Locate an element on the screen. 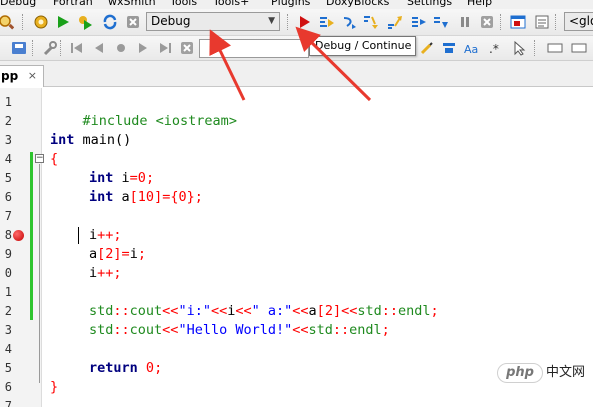 The height and width of the screenshot is (407, 593). debug-continue-tooltip: Debug / Continue is located at coordinates (362, 46).